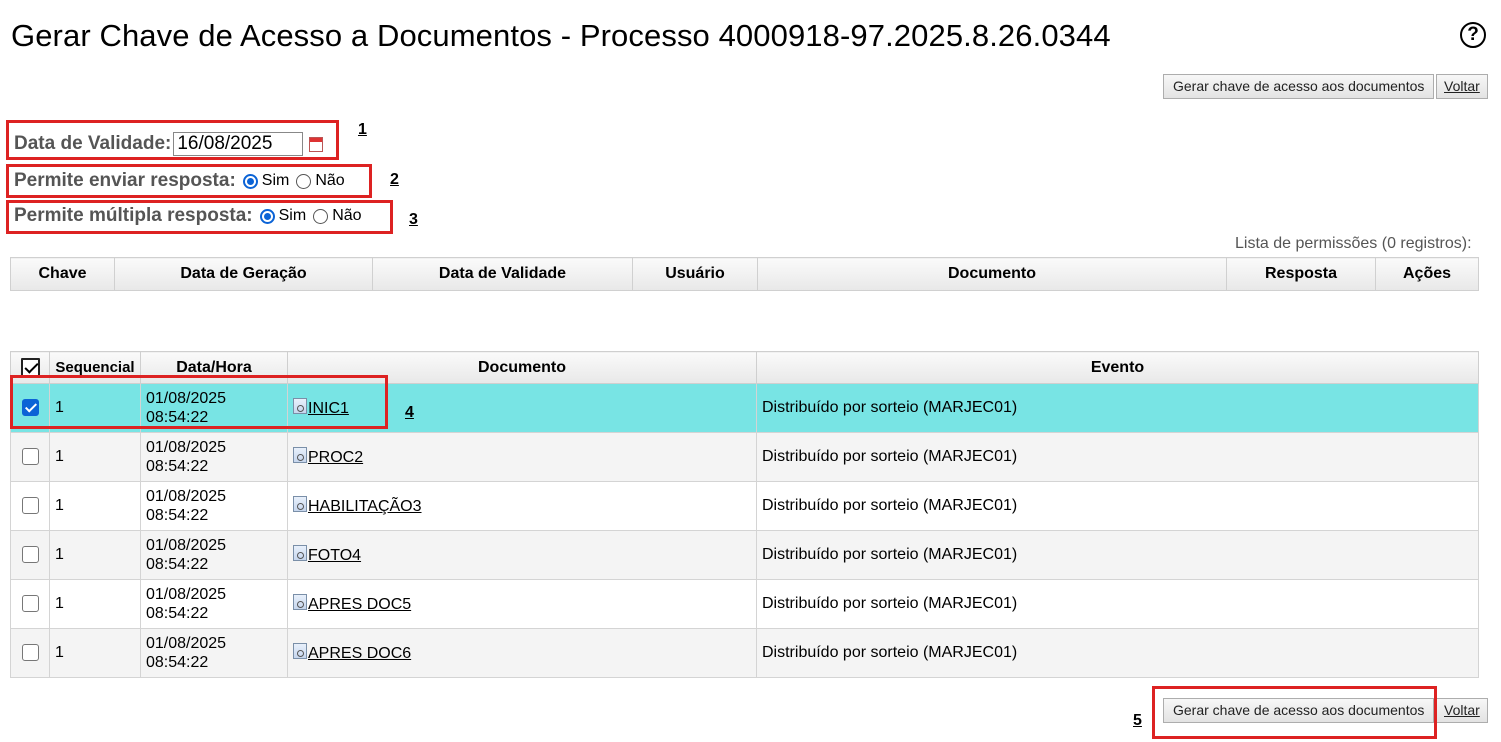  Describe the element at coordinates (1353, 243) in the screenshot. I see `permissions-caption: Lista de permissões (0 registros):` at that location.